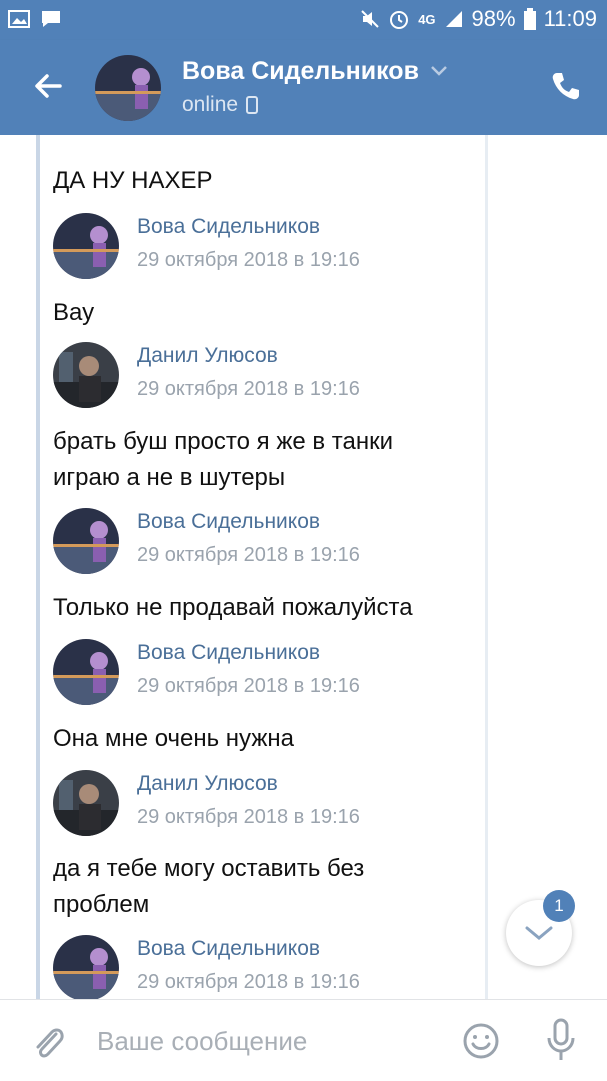 This screenshot has height=1081, width=607. Describe the element at coordinates (210, 104) in the screenshot. I see `online-label: online` at that location.